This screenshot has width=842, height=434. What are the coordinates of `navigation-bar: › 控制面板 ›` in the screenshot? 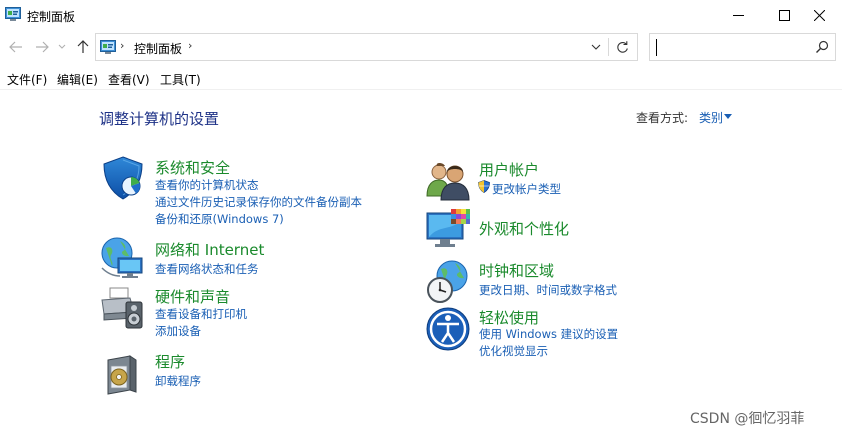 It's located at (421, 47).